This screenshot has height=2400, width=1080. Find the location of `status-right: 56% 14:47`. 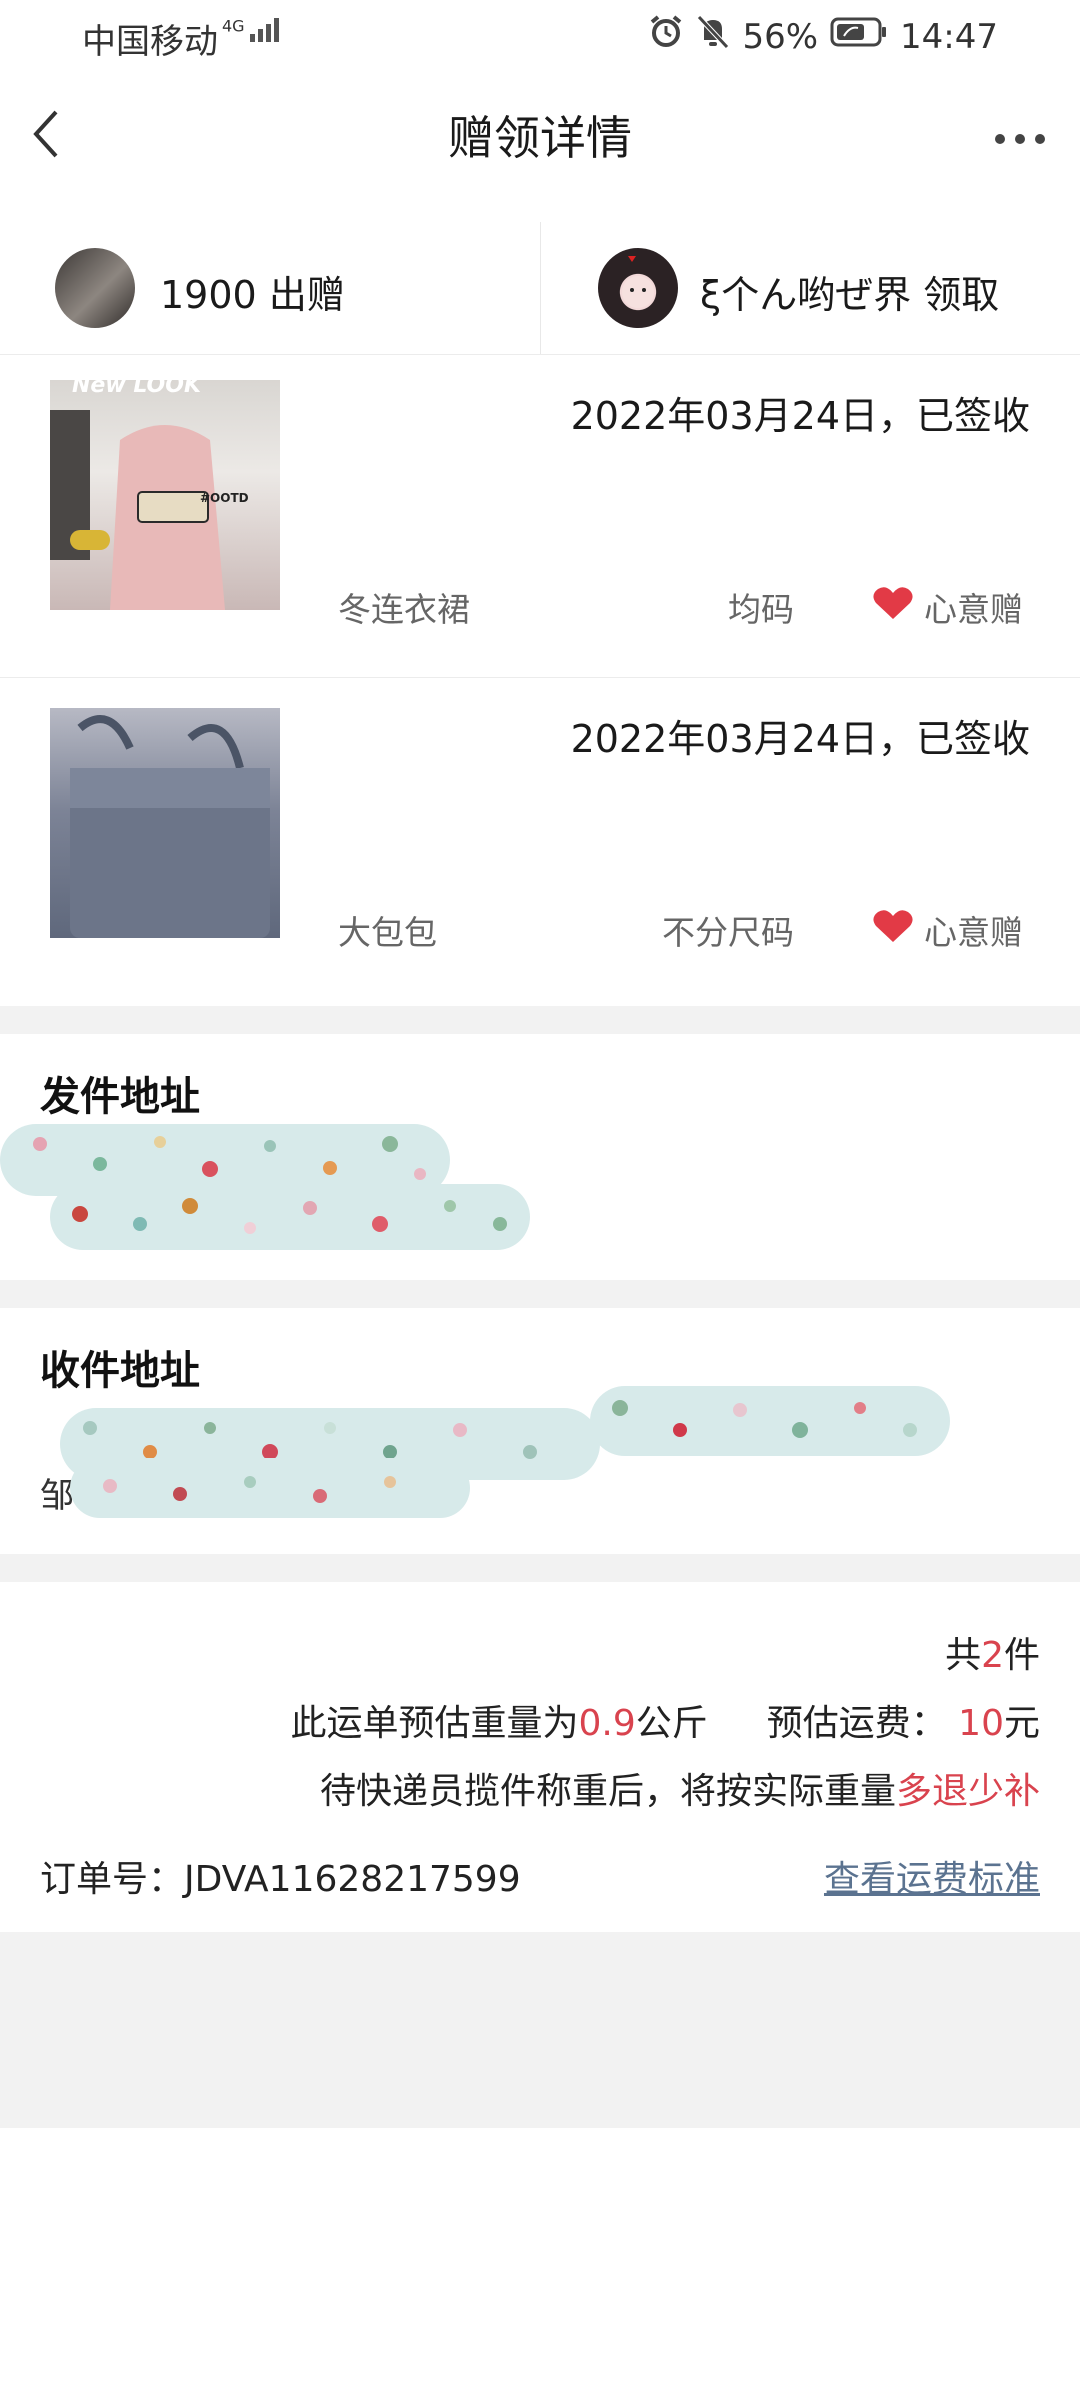

status-right: 56% 14:47 is located at coordinates (823, 36).